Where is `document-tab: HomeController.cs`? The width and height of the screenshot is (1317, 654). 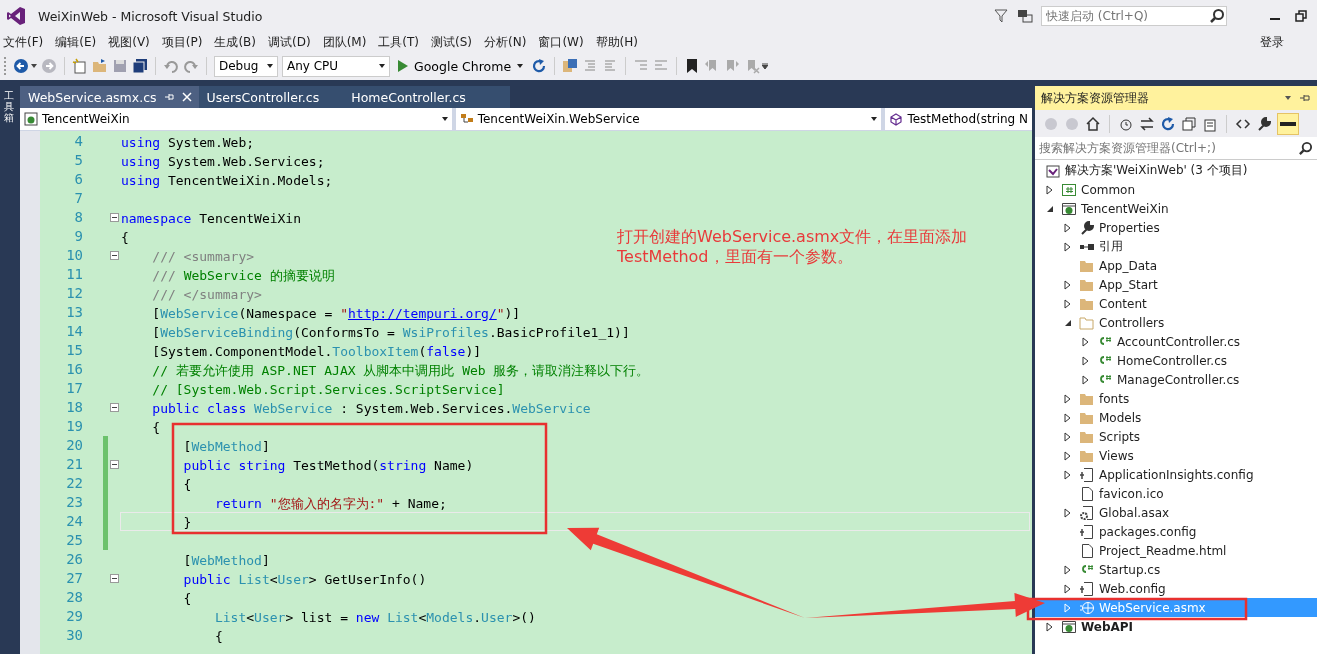 document-tab: HomeController.cs is located at coordinates (417, 97).